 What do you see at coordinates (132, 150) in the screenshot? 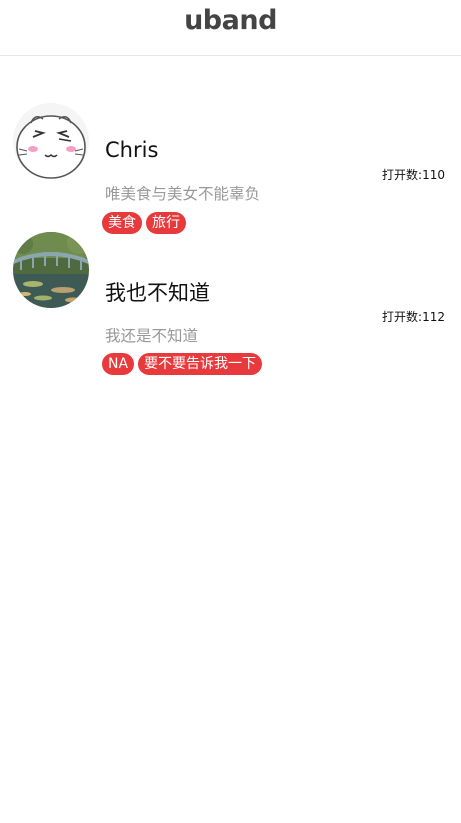
I see `user-name: Chris` at bounding box center [132, 150].